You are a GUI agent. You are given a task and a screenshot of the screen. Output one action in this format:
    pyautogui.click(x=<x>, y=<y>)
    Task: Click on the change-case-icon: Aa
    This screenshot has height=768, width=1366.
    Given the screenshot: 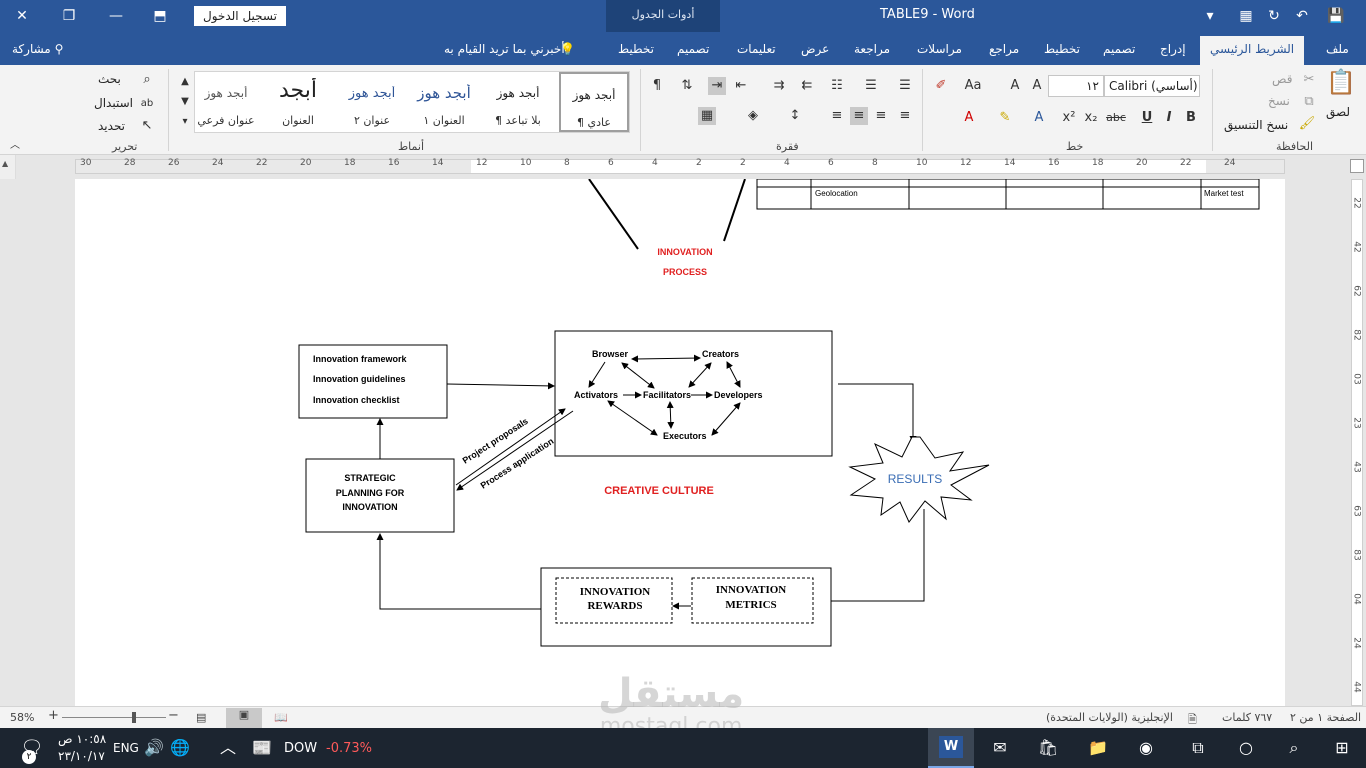 What is the action you would take?
    pyautogui.click(x=973, y=86)
    